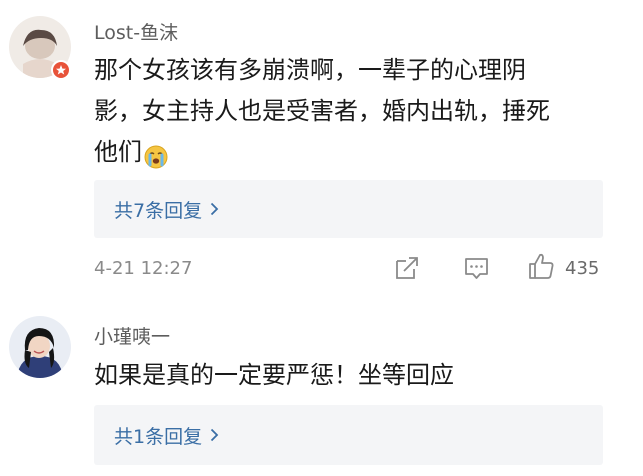 This screenshot has height=476, width=643. I want to click on thumbs-up-icon, so click(541, 266).